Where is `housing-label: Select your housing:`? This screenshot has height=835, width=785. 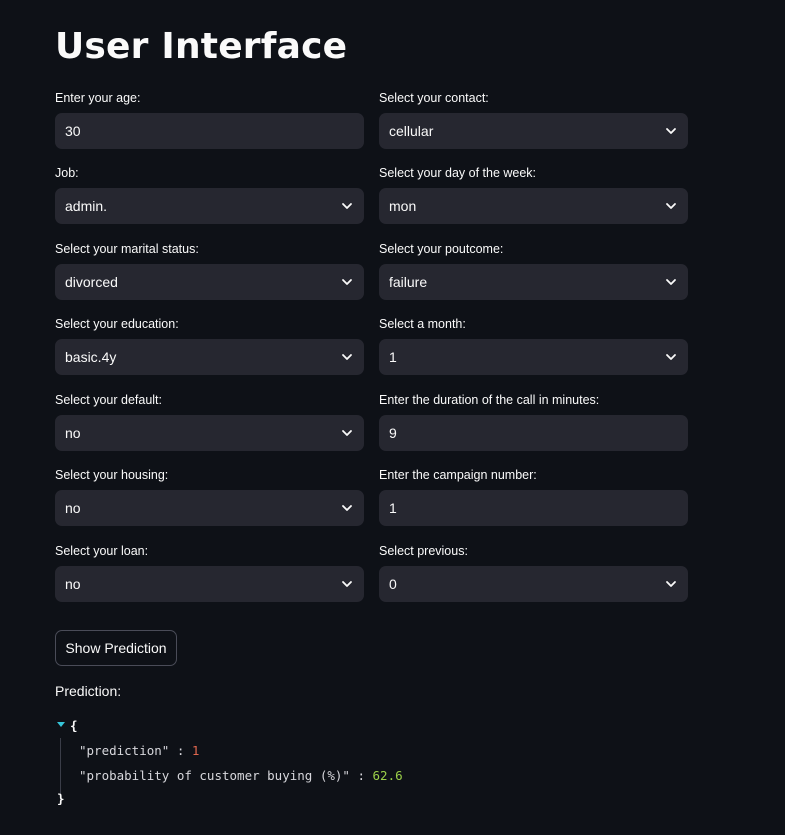 housing-label: Select your housing: is located at coordinates (112, 475).